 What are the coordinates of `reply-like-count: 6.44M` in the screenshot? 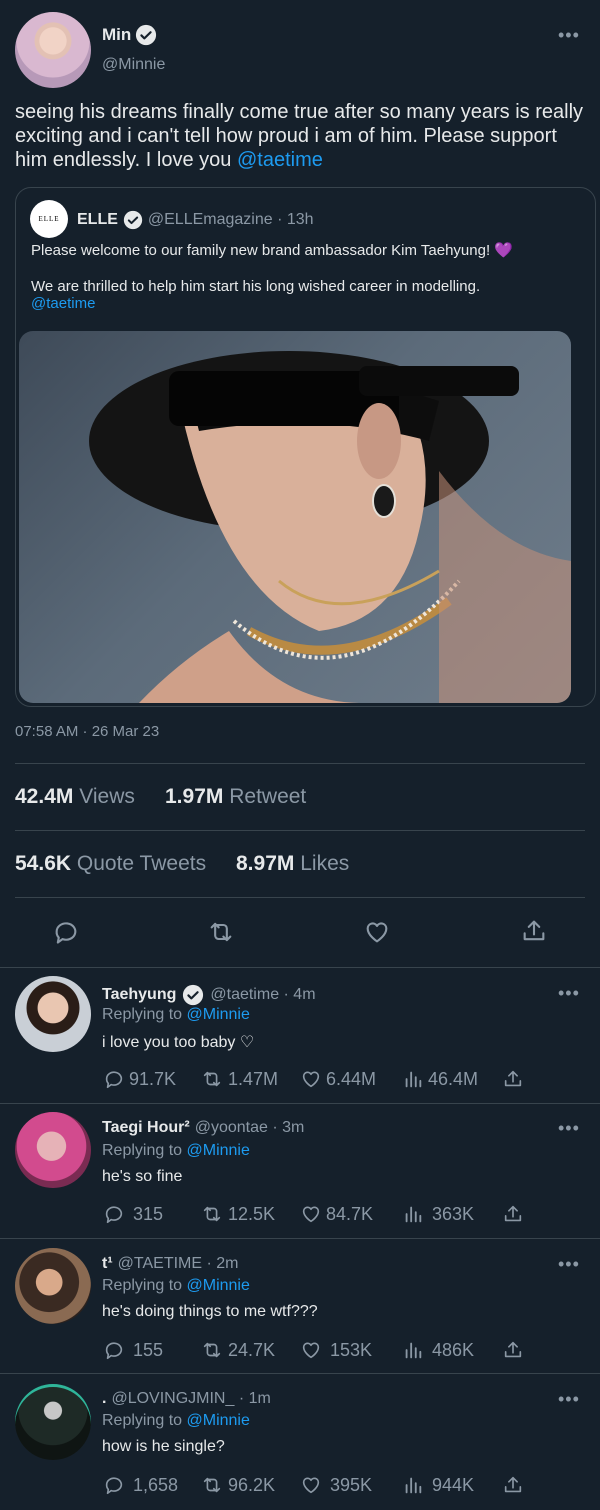 It's located at (351, 1078).